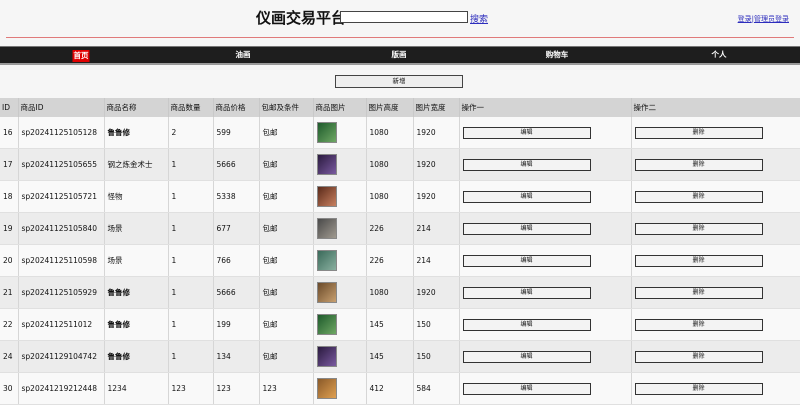 The image size is (800, 405). Describe the element at coordinates (545, 107) in the screenshot. I see `column-header: 操作一` at that location.